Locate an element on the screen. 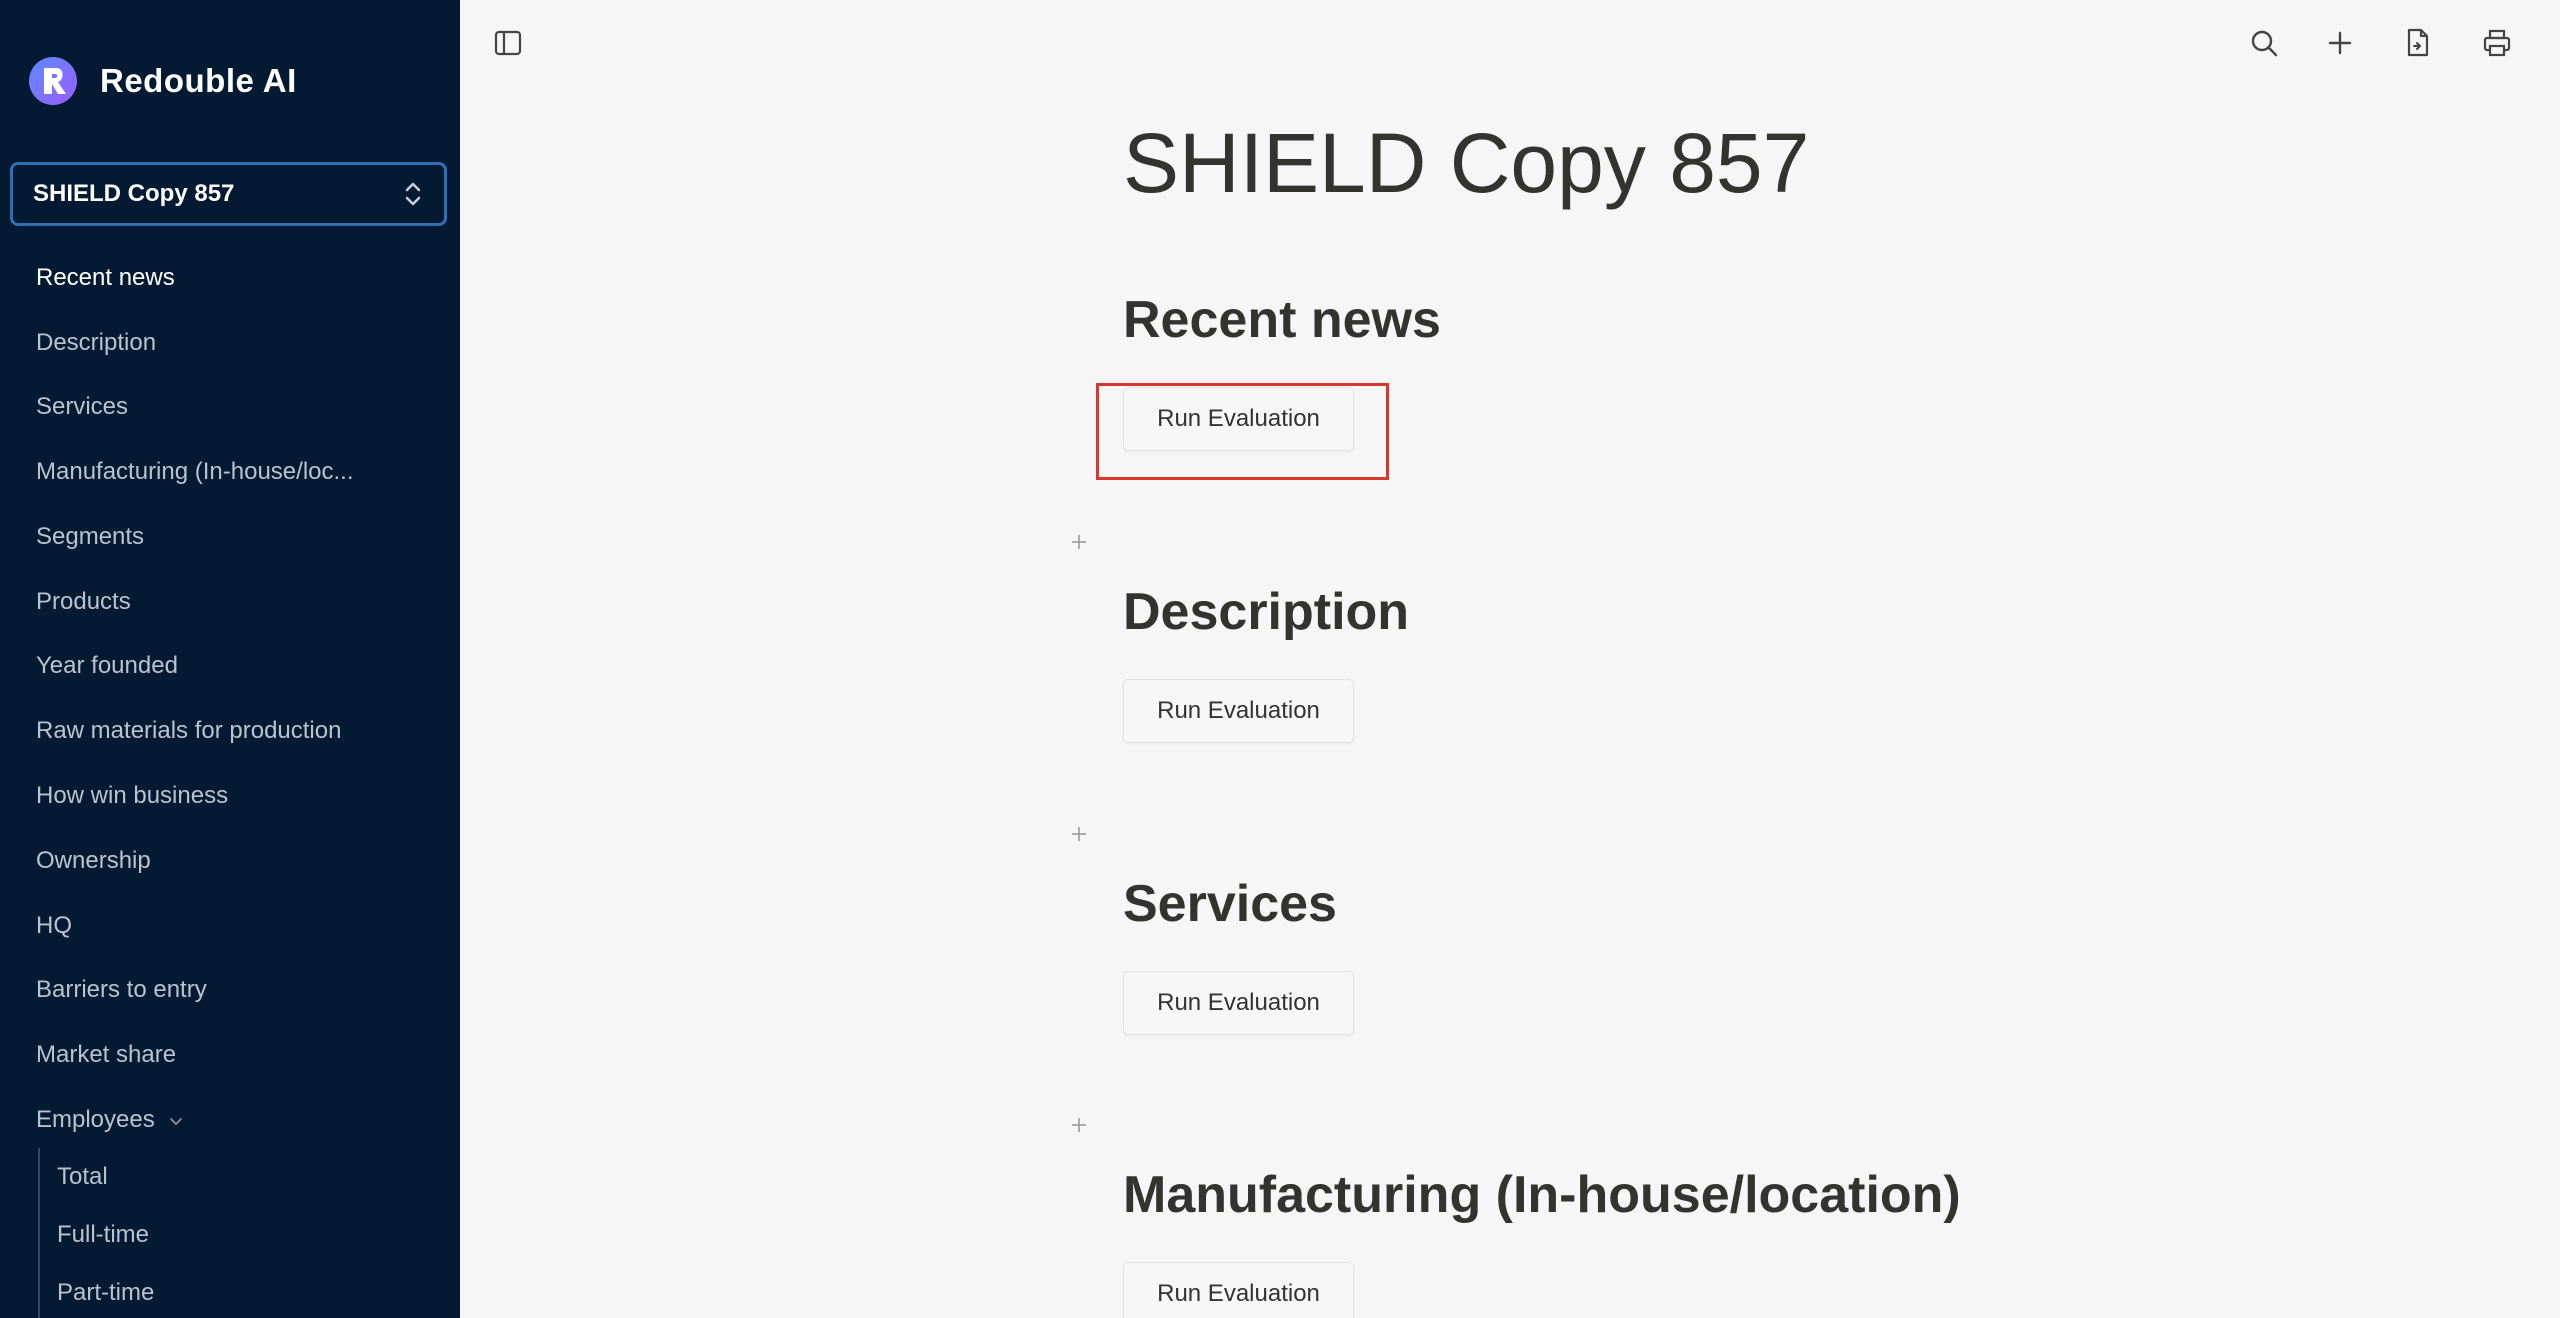 Image resolution: width=2560 pixels, height=1318 pixels. brand-name: Redouble AI is located at coordinates (198, 80).